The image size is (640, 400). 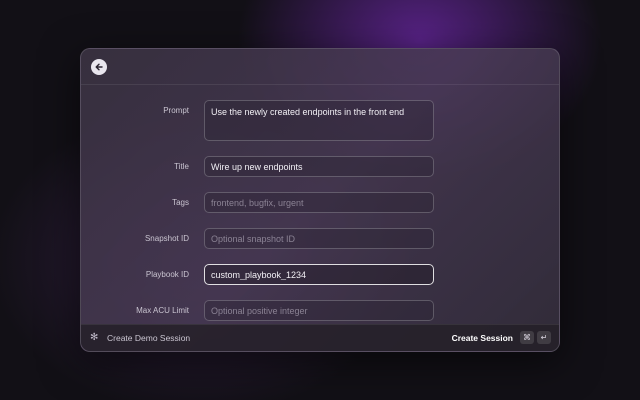 What do you see at coordinates (482, 338) in the screenshot?
I see `create-session-button: Create Session` at bounding box center [482, 338].